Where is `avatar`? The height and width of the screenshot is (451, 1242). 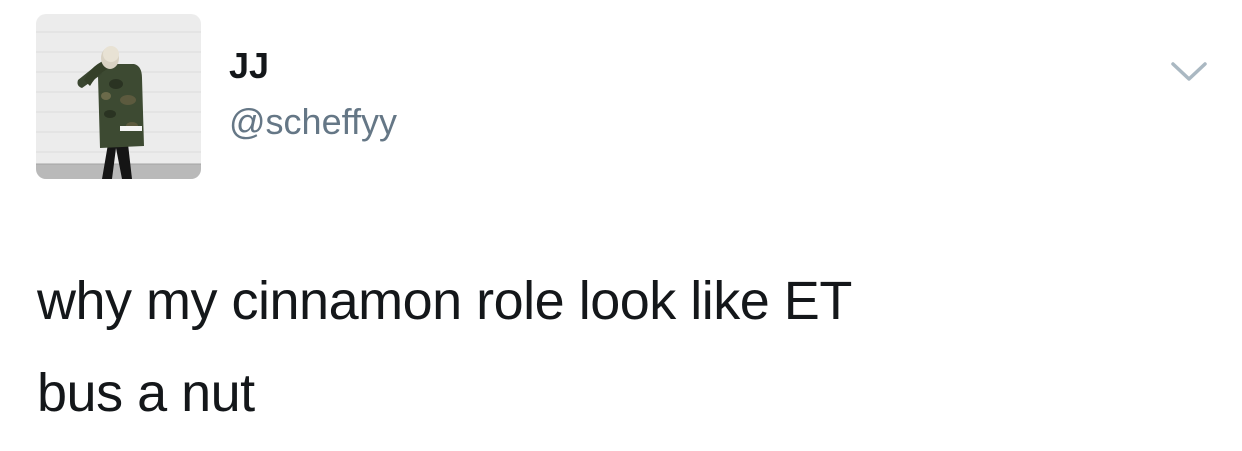
avatar is located at coordinates (118, 96).